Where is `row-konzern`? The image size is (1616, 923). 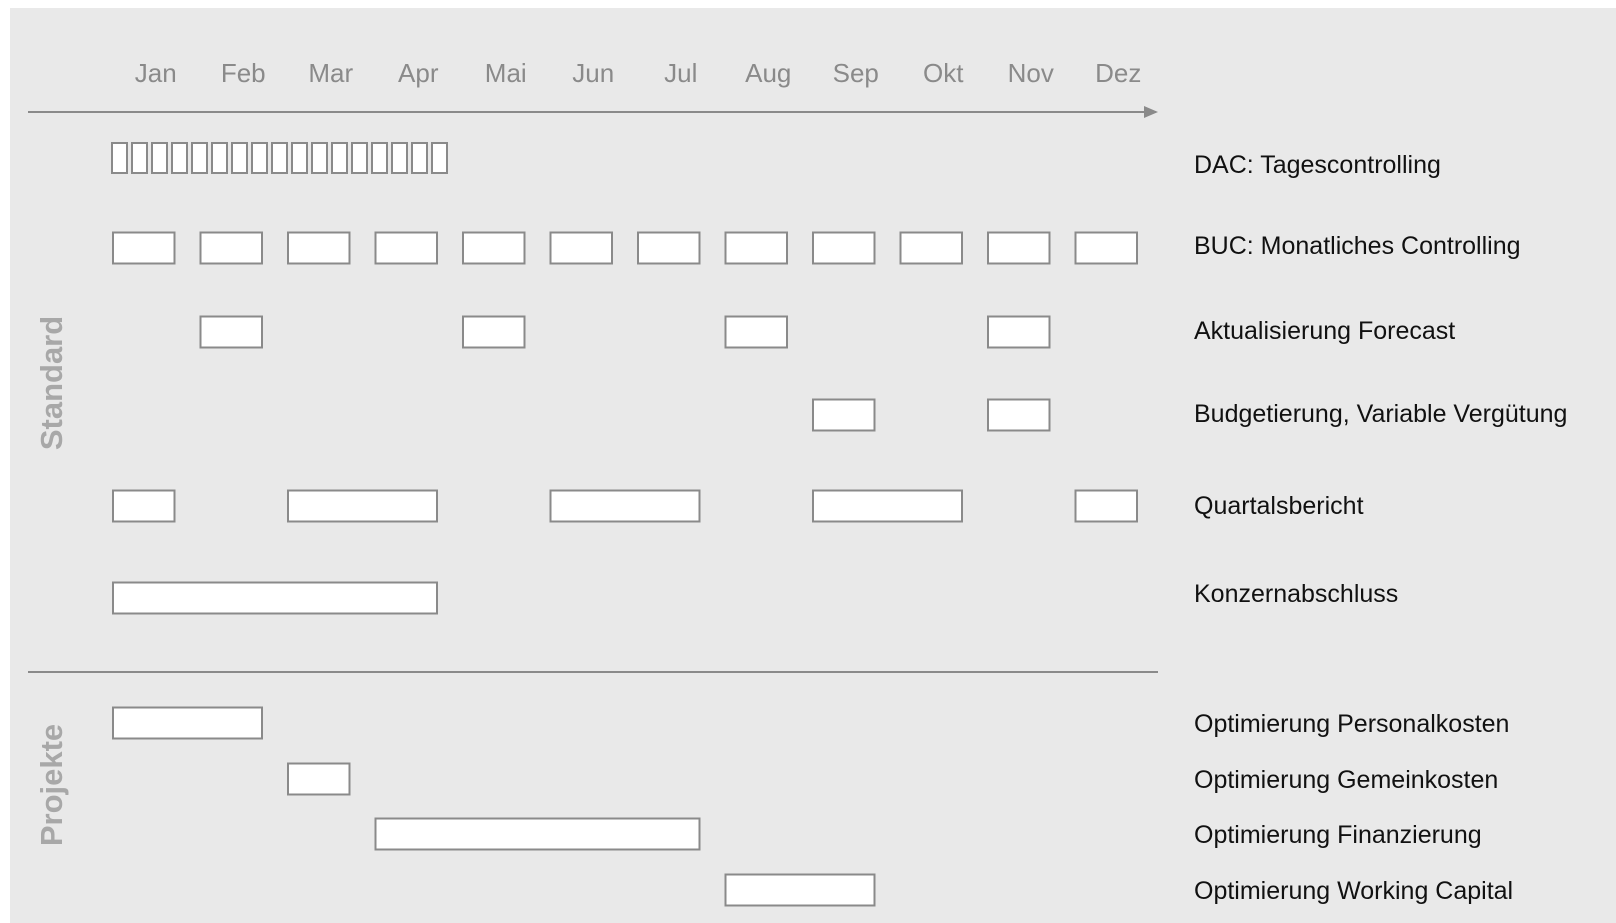 row-konzern is located at coordinates (275, 598).